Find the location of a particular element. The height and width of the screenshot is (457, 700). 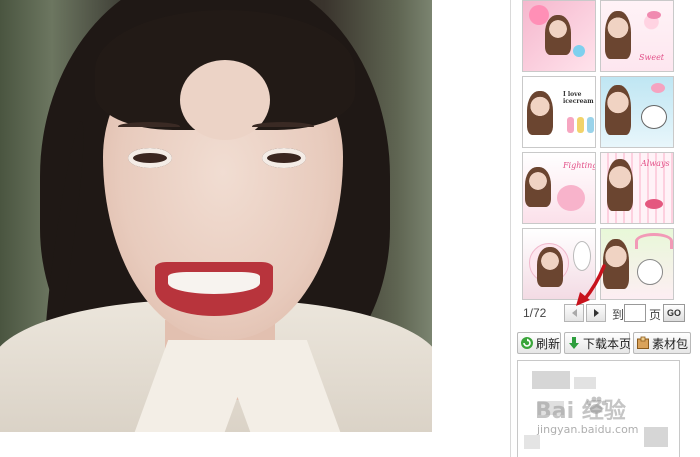

previous-page-button is located at coordinates (574, 313).